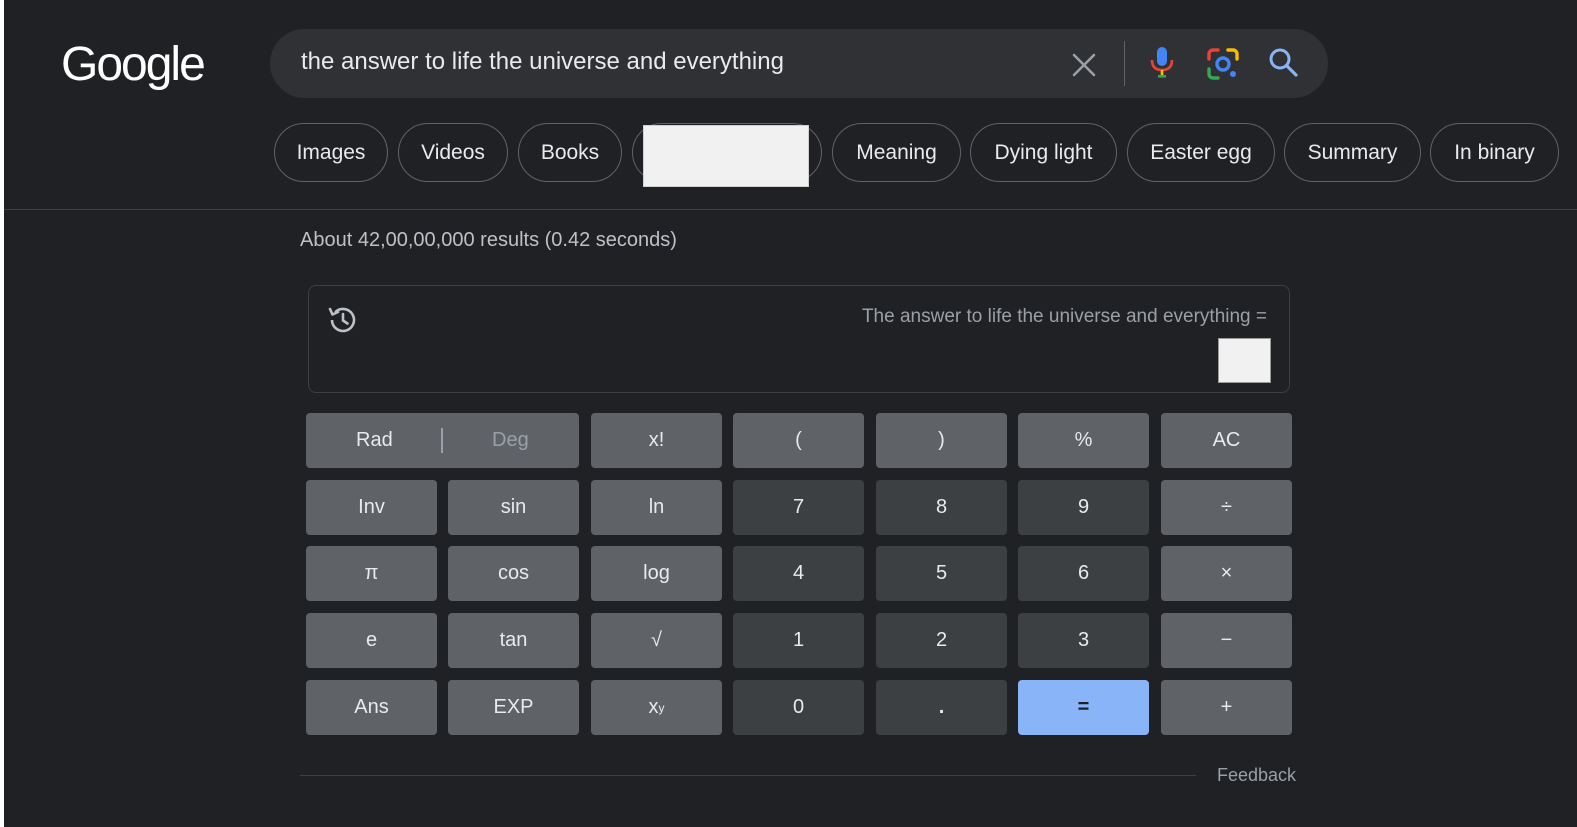 The height and width of the screenshot is (827, 1577). I want to click on key-1: 1, so click(798, 640).